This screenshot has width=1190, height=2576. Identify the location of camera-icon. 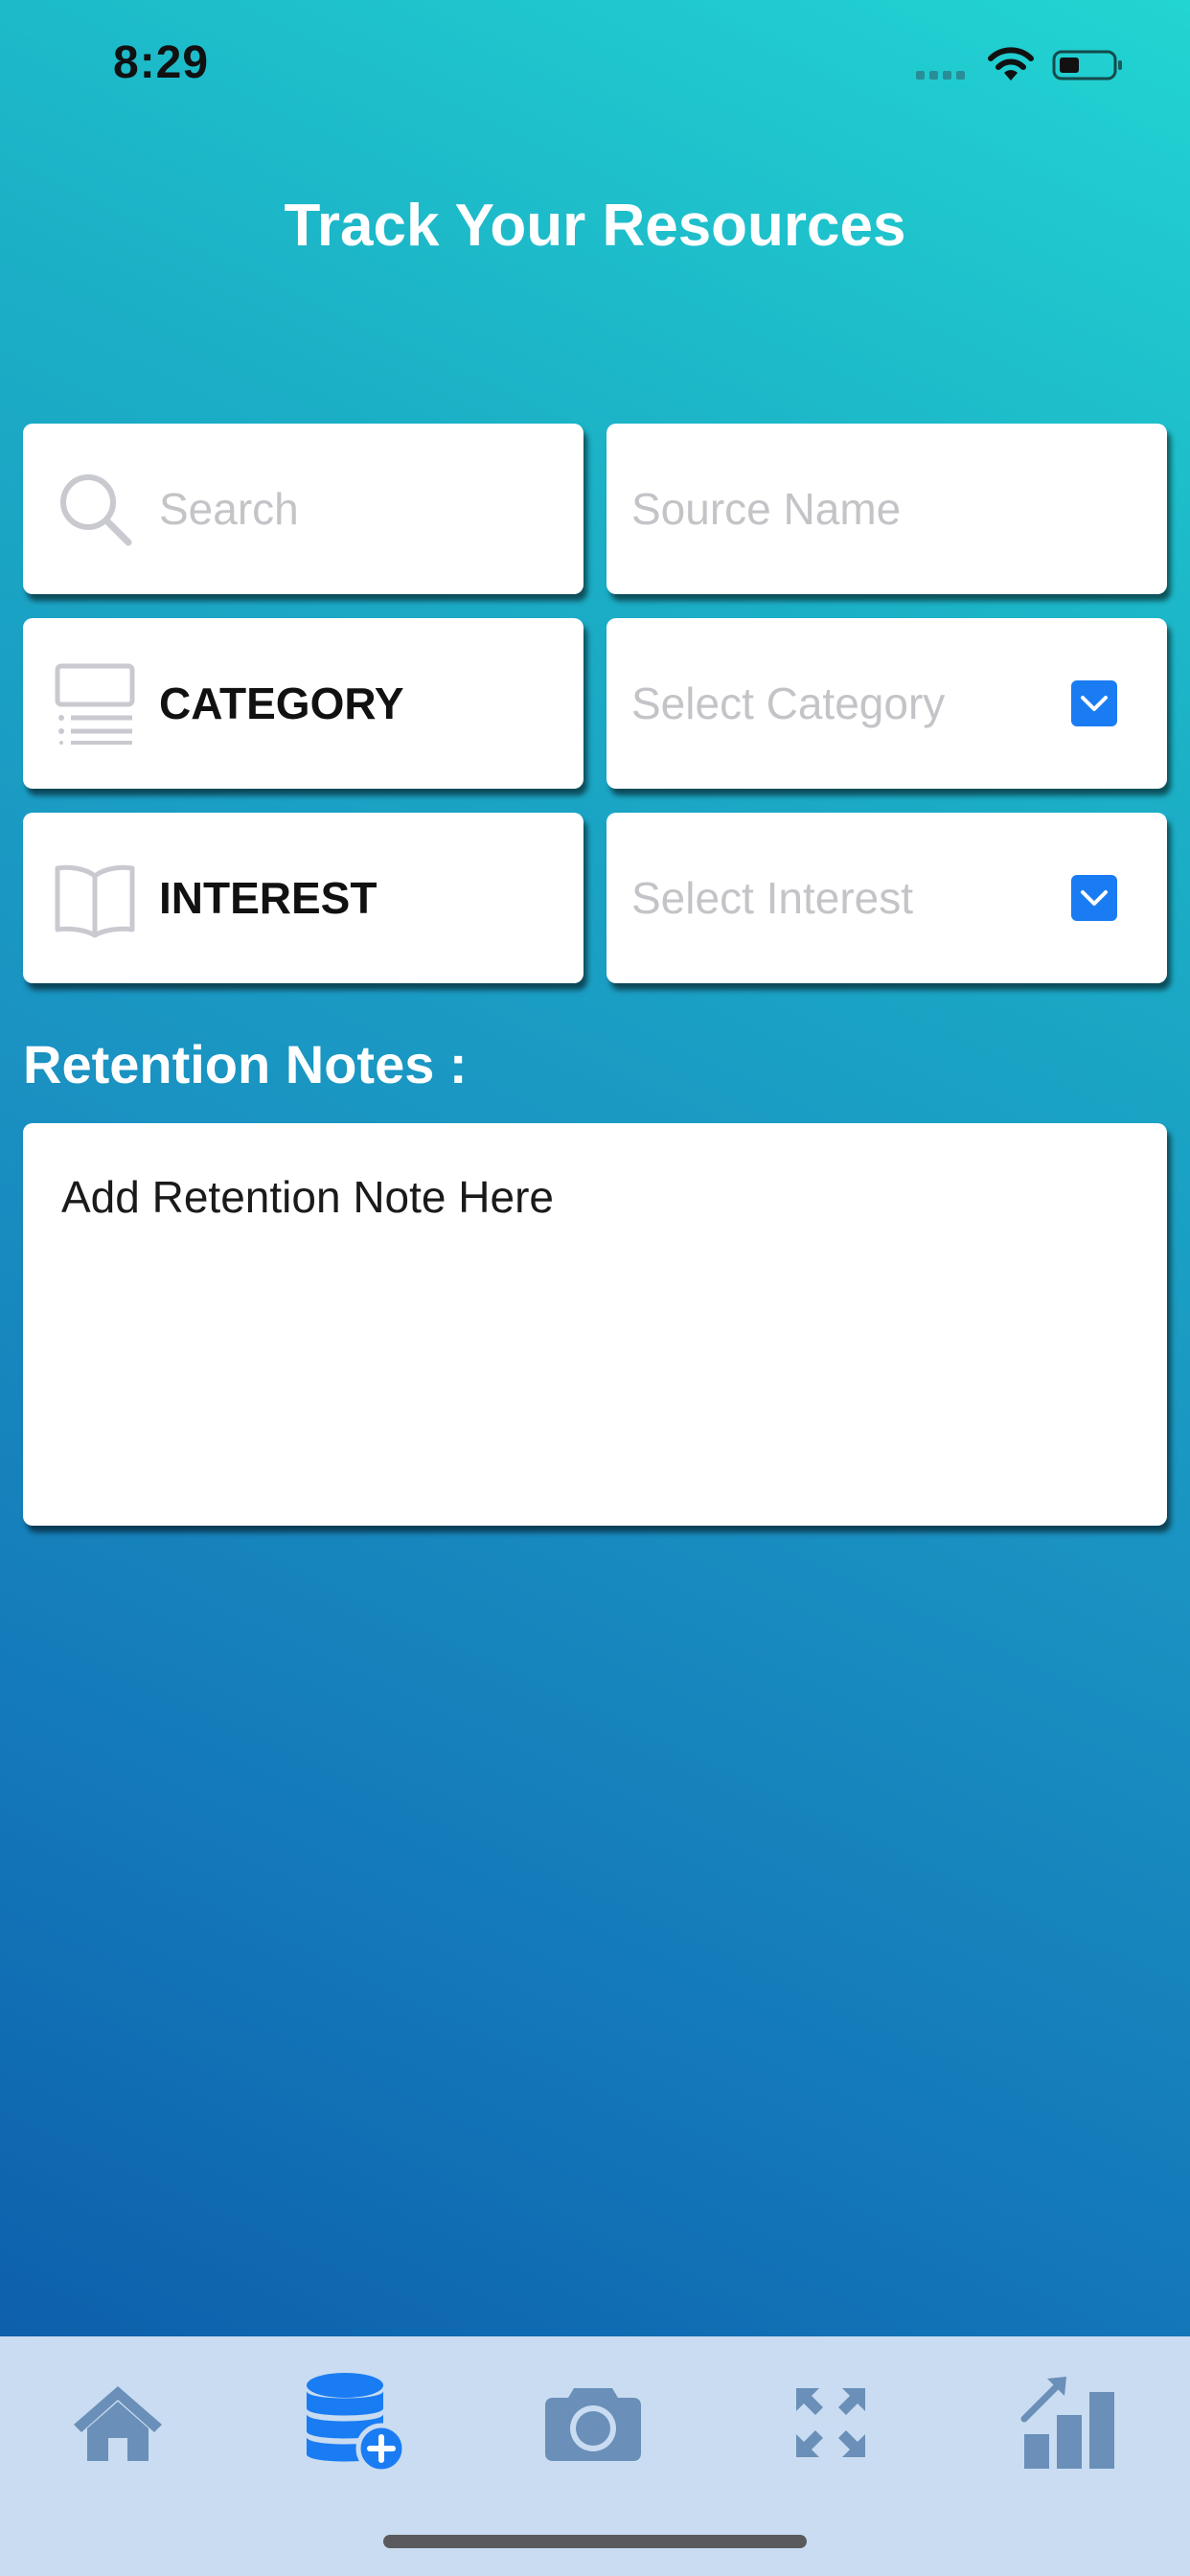
(593, 2424).